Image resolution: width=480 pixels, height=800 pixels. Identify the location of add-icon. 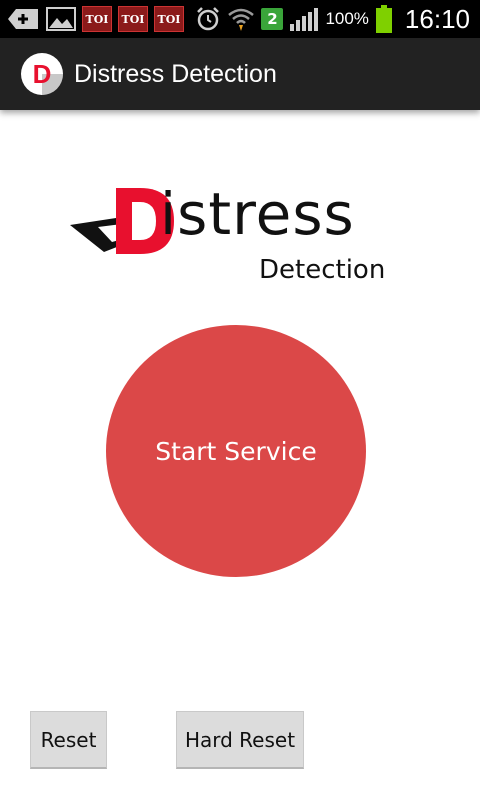
(23, 19).